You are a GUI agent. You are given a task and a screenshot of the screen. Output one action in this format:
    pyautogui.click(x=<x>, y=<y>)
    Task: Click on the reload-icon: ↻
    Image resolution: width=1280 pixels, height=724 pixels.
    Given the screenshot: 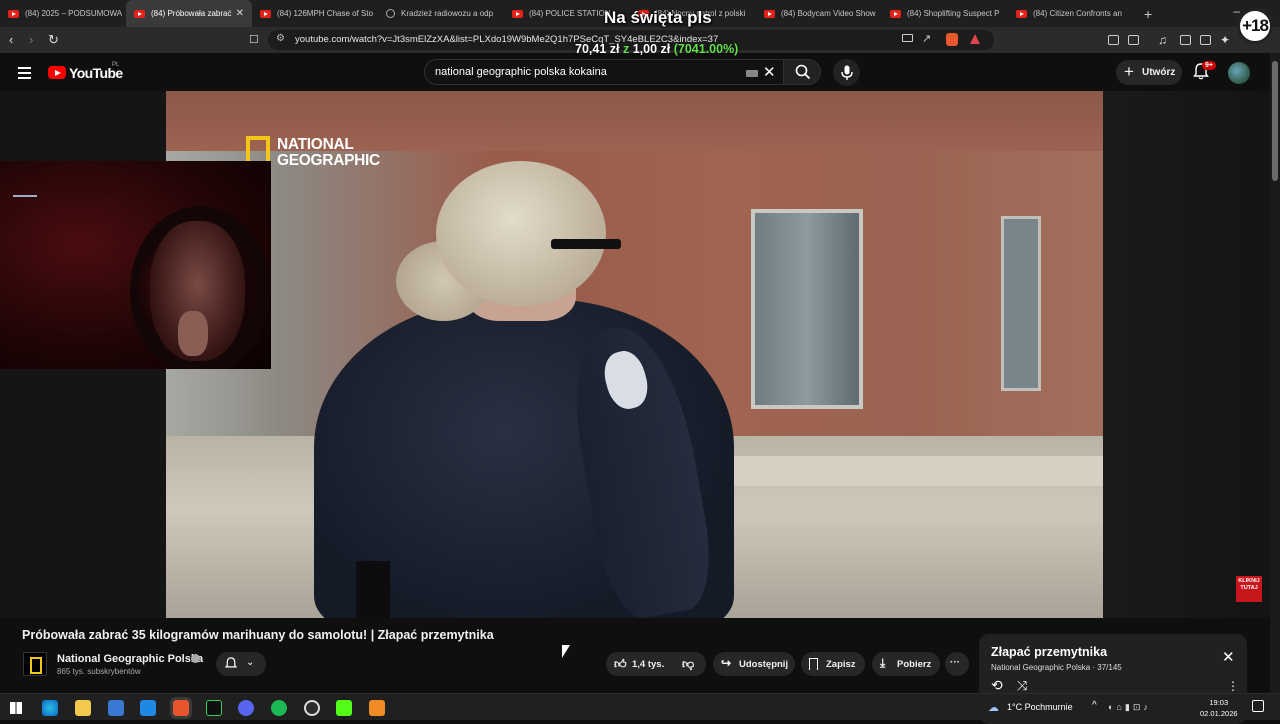 What is the action you would take?
    pyautogui.click(x=53, y=40)
    